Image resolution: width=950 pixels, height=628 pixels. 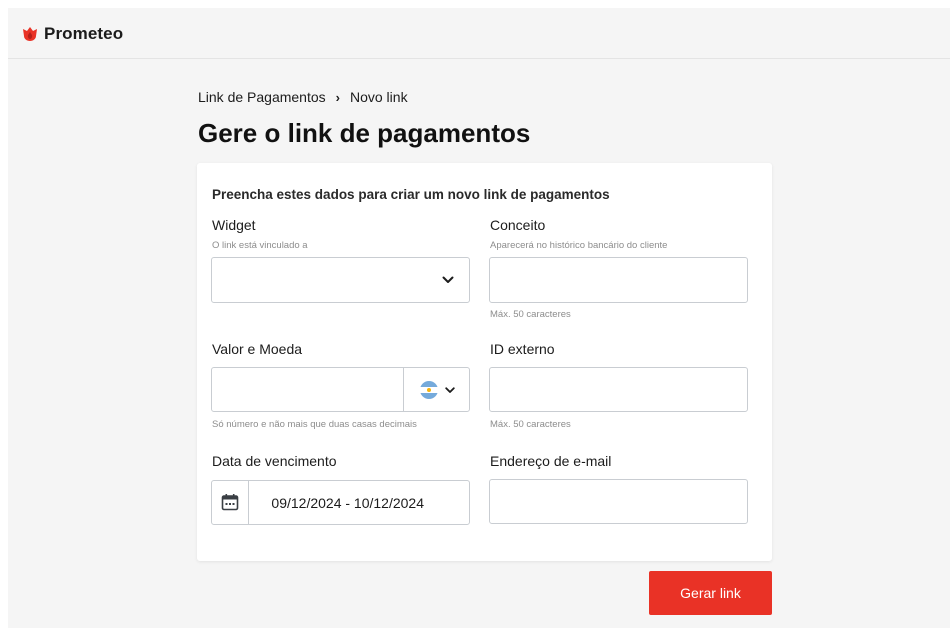 I want to click on amount-label: Valor e Moeda, so click(x=257, y=349).